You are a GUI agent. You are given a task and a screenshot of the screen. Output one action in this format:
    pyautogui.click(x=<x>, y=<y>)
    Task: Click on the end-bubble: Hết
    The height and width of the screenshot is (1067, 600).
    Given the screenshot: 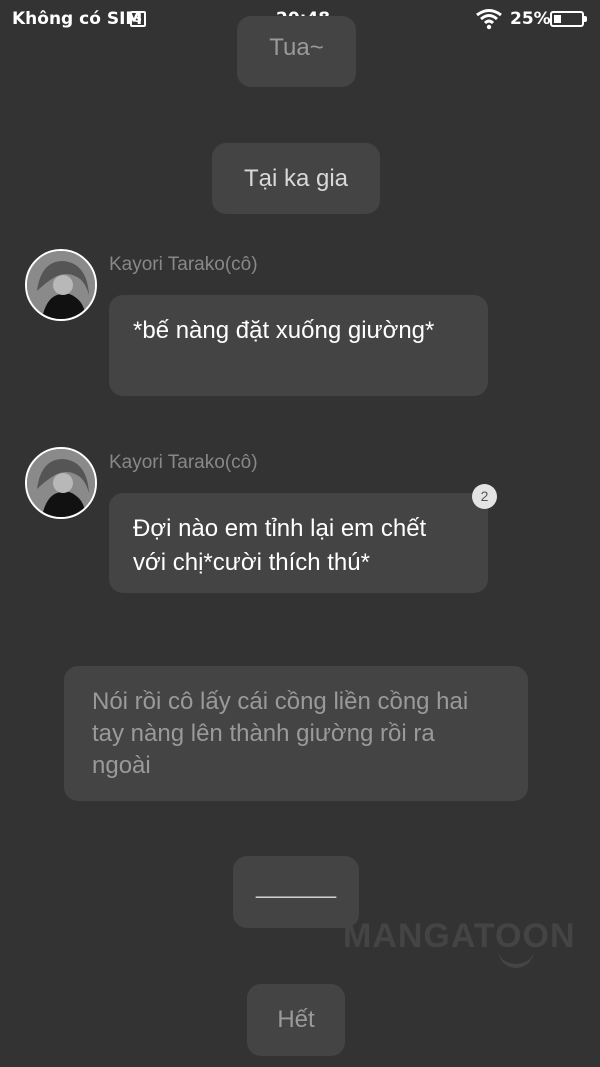 What is the action you would take?
    pyautogui.click(x=296, y=1020)
    